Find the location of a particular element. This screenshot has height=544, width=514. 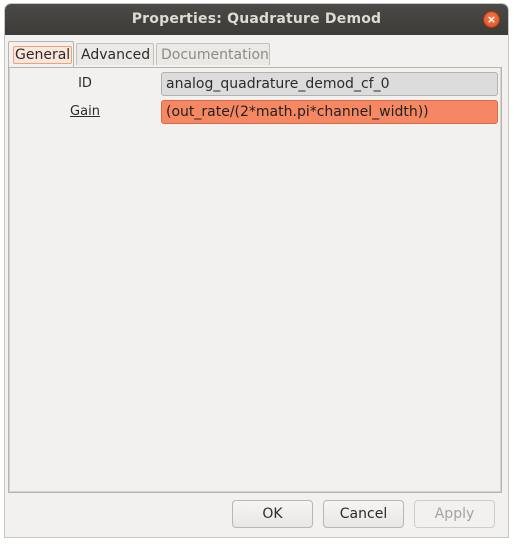

tab-general-label: General is located at coordinates (43, 55).